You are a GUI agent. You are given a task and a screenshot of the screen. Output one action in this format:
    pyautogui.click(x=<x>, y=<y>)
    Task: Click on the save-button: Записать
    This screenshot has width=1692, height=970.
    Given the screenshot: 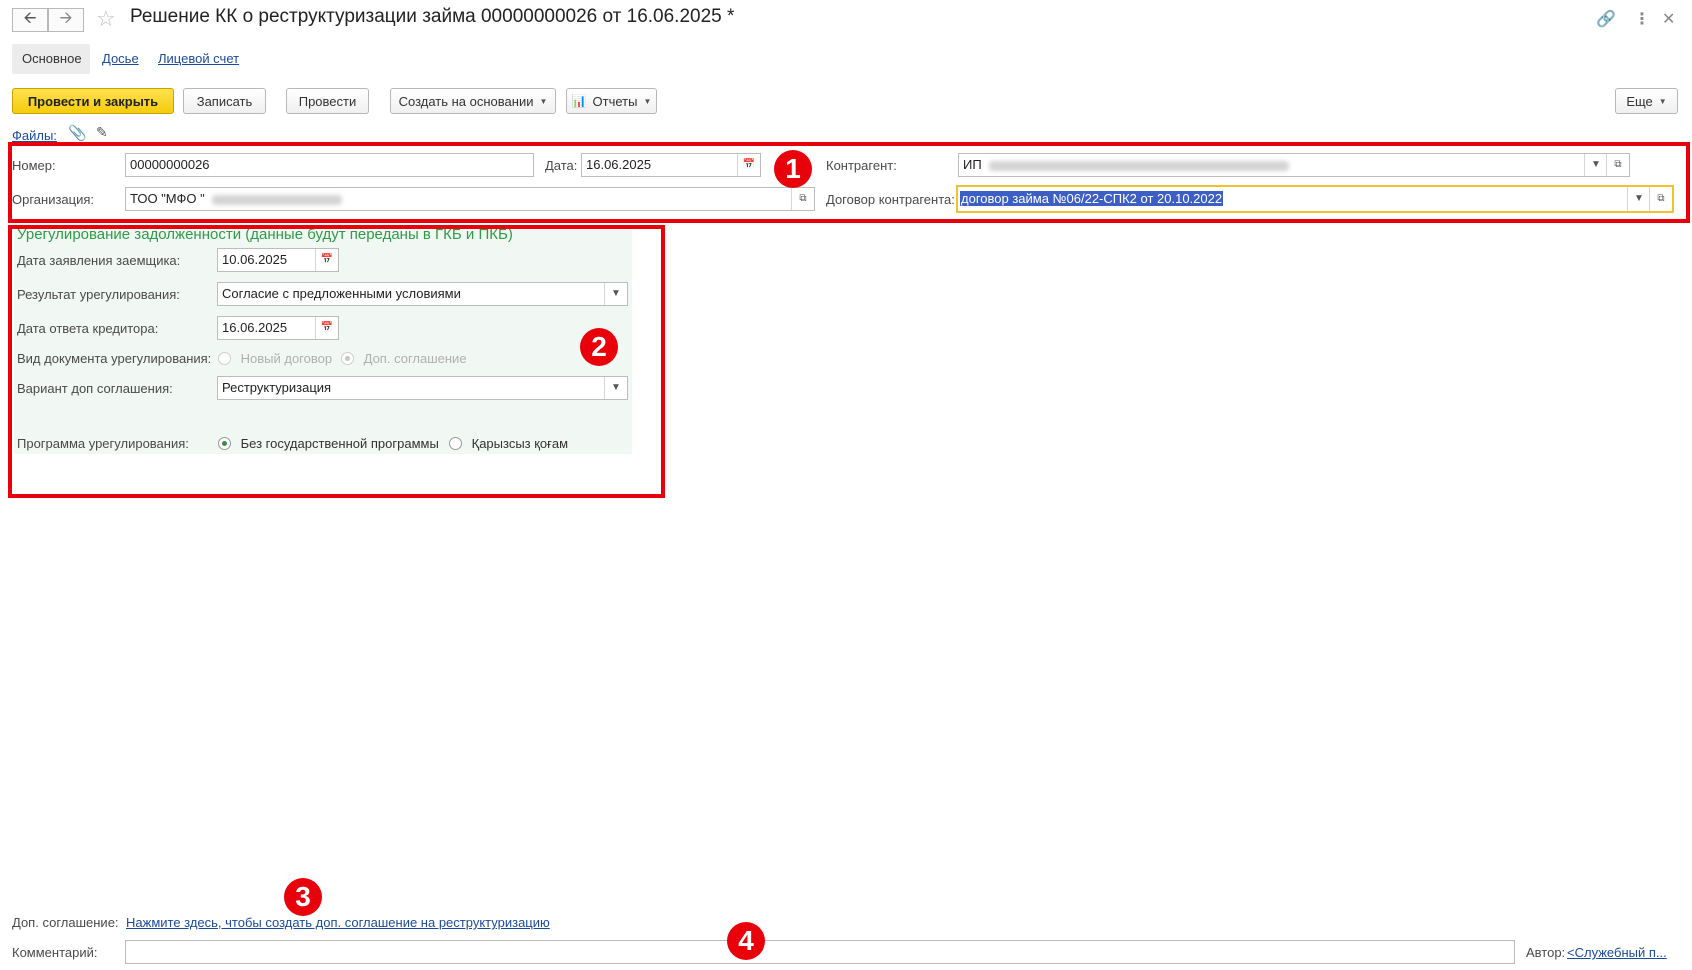 What is the action you would take?
    pyautogui.click(x=224, y=101)
    